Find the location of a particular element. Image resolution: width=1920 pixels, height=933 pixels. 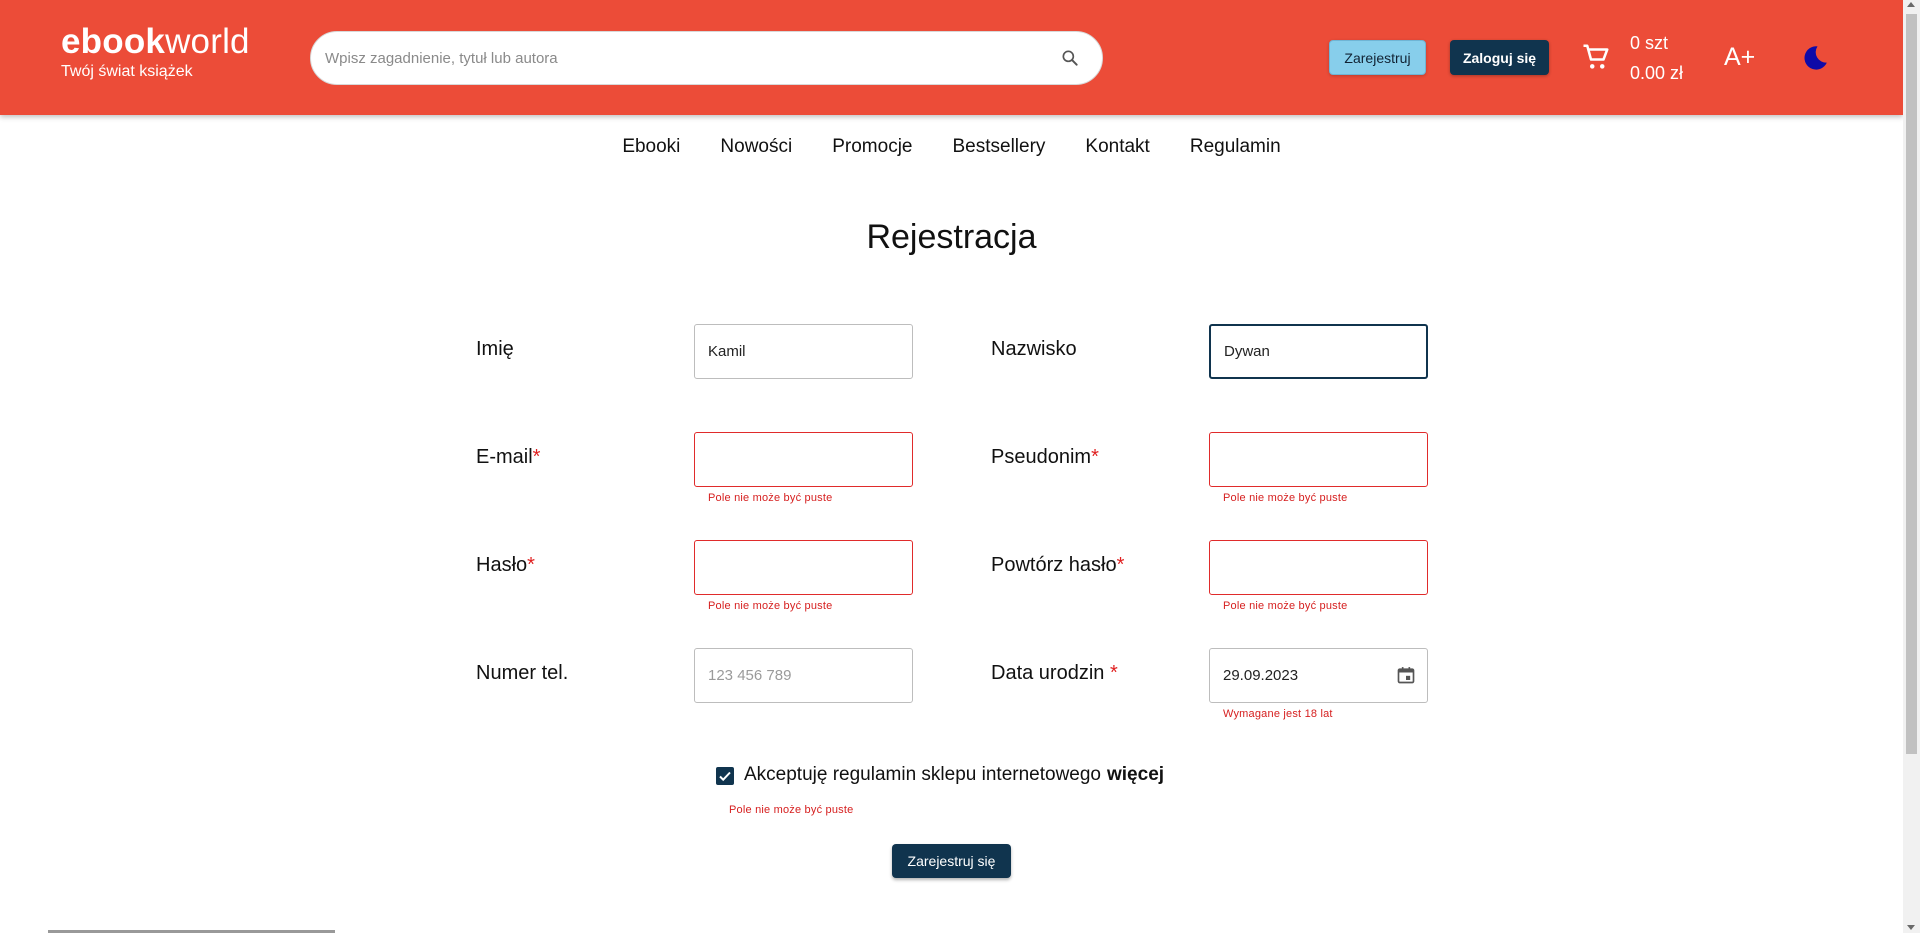

checkmark-icon is located at coordinates (725, 776).